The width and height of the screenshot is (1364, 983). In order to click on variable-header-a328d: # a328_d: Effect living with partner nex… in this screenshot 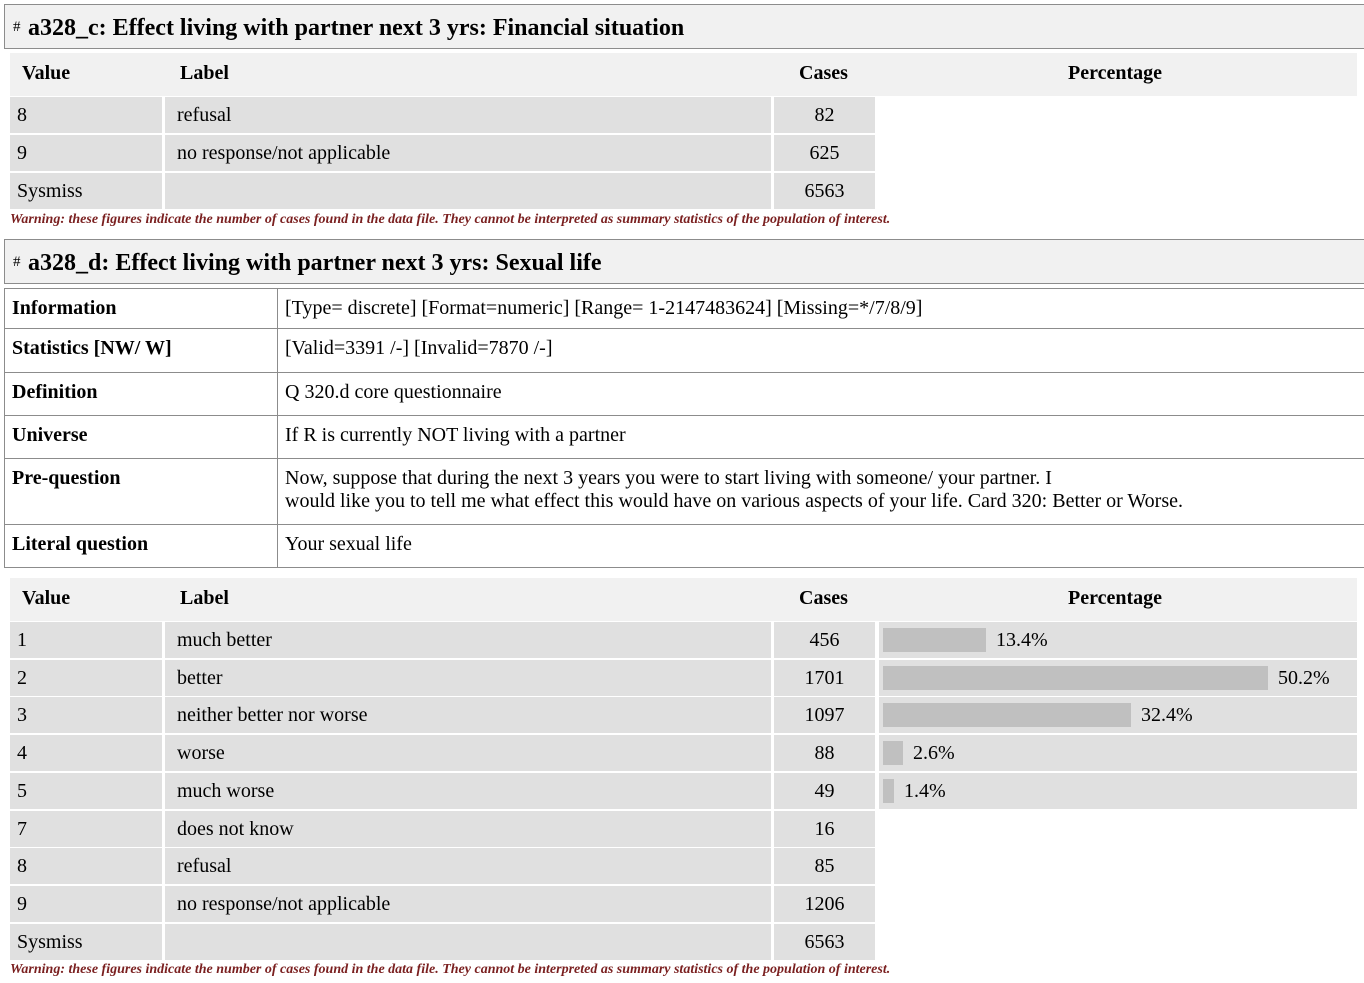, I will do `click(684, 261)`.